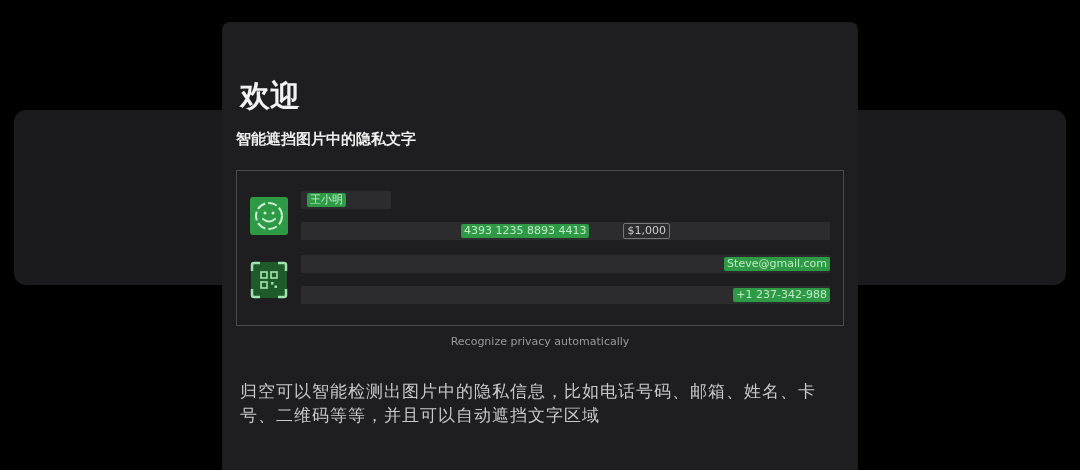  What do you see at coordinates (646, 231) in the screenshot?
I see `detected-text: $1,000` at bounding box center [646, 231].